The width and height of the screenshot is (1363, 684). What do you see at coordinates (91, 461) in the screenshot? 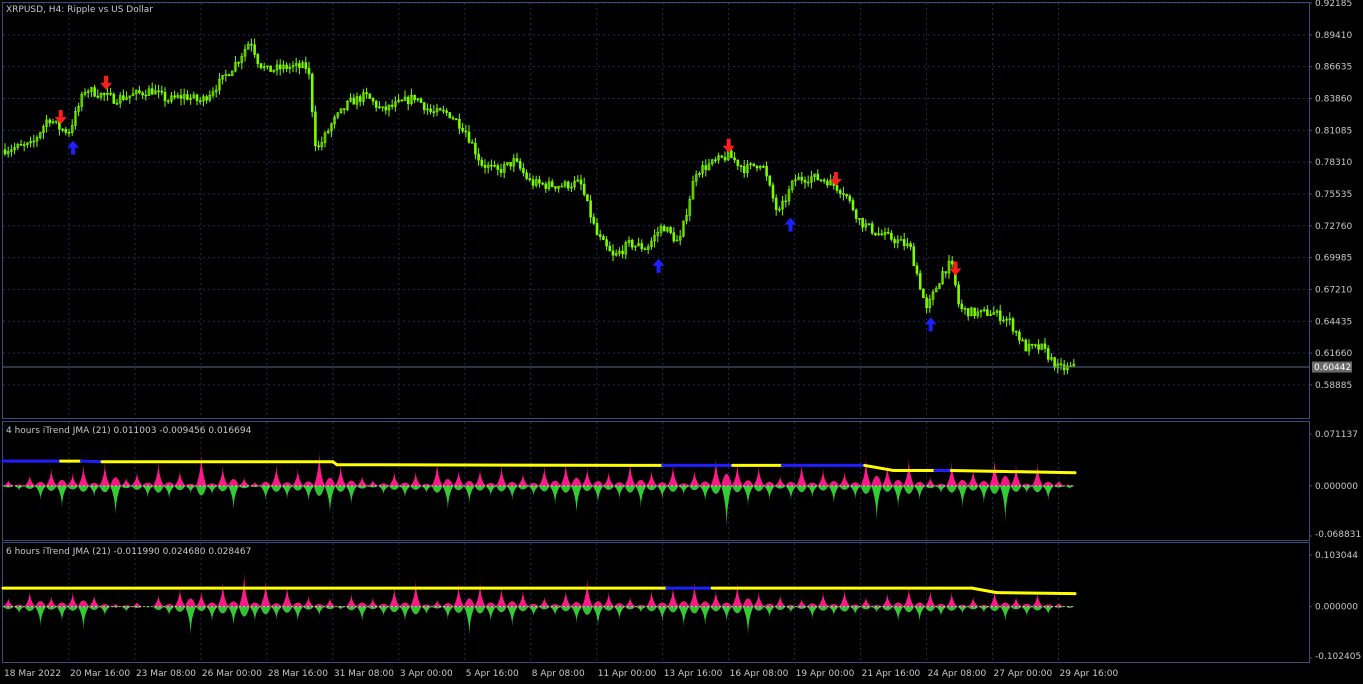
I see `trend-line-segment` at bounding box center [91, 461].